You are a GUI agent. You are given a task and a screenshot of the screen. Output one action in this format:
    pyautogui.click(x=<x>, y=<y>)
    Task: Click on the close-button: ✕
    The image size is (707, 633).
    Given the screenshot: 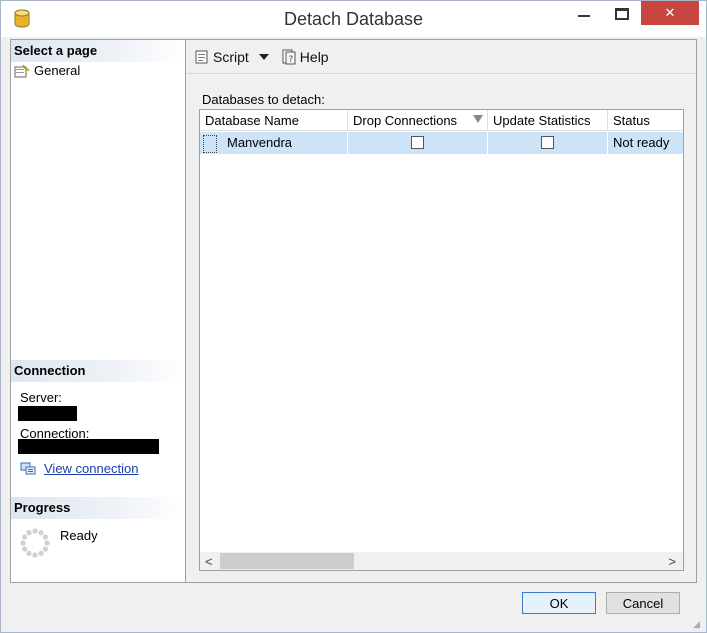 What is the action you would take?
    pyautogui.click(x=670, y=13)
    